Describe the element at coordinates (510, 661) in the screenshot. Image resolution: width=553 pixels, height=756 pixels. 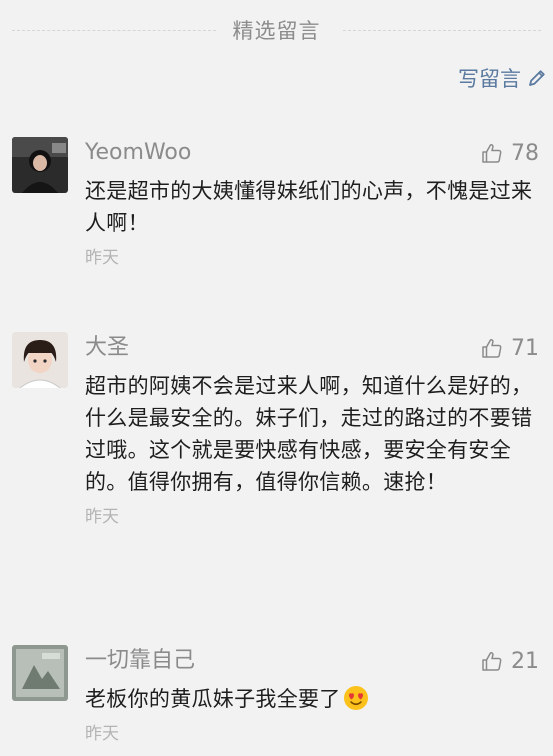
I see `like-button: 21` at that location.